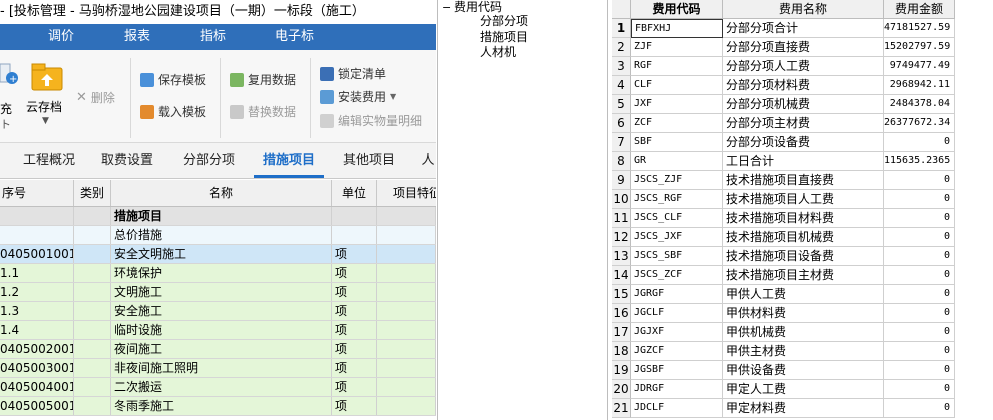 This screenshot has width=993, height=420. I want to click on table-row: 13 JSCS_SBF 技术措施项目设备费 0, so click(783, 256).